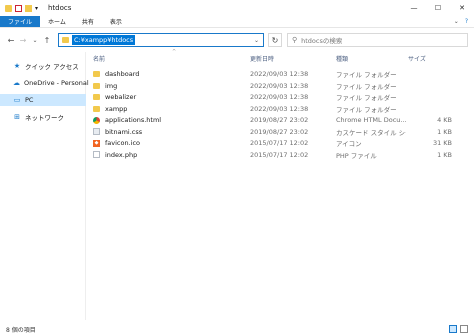  I want to click on file-name: bitnami.css, so click(124, 131).